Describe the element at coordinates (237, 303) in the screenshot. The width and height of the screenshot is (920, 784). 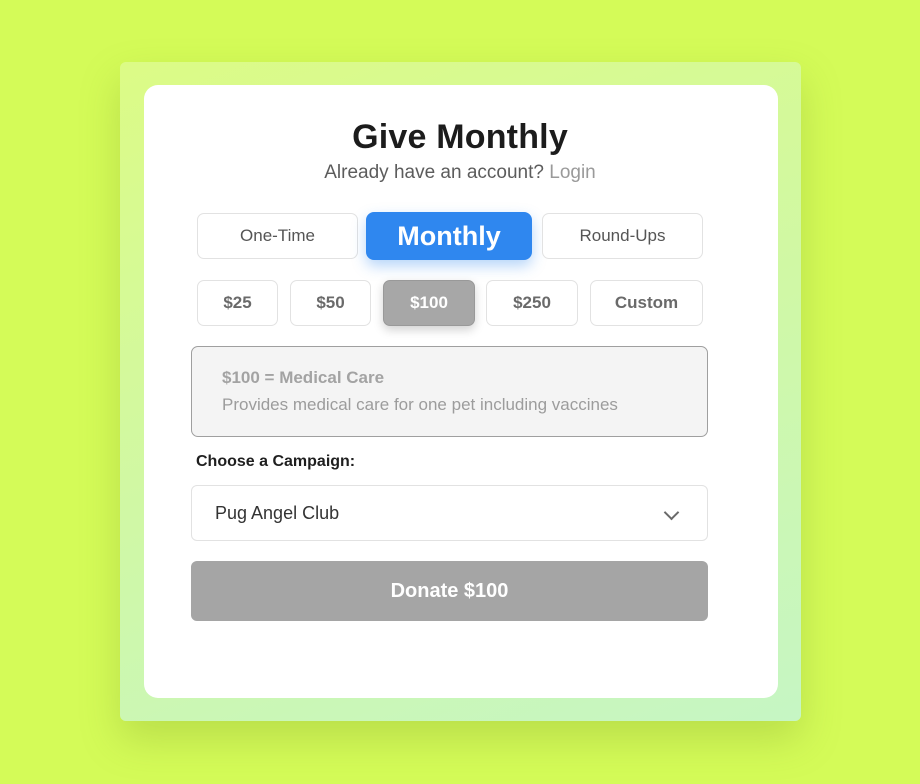
I see `amount-25-button: $25` at that location.